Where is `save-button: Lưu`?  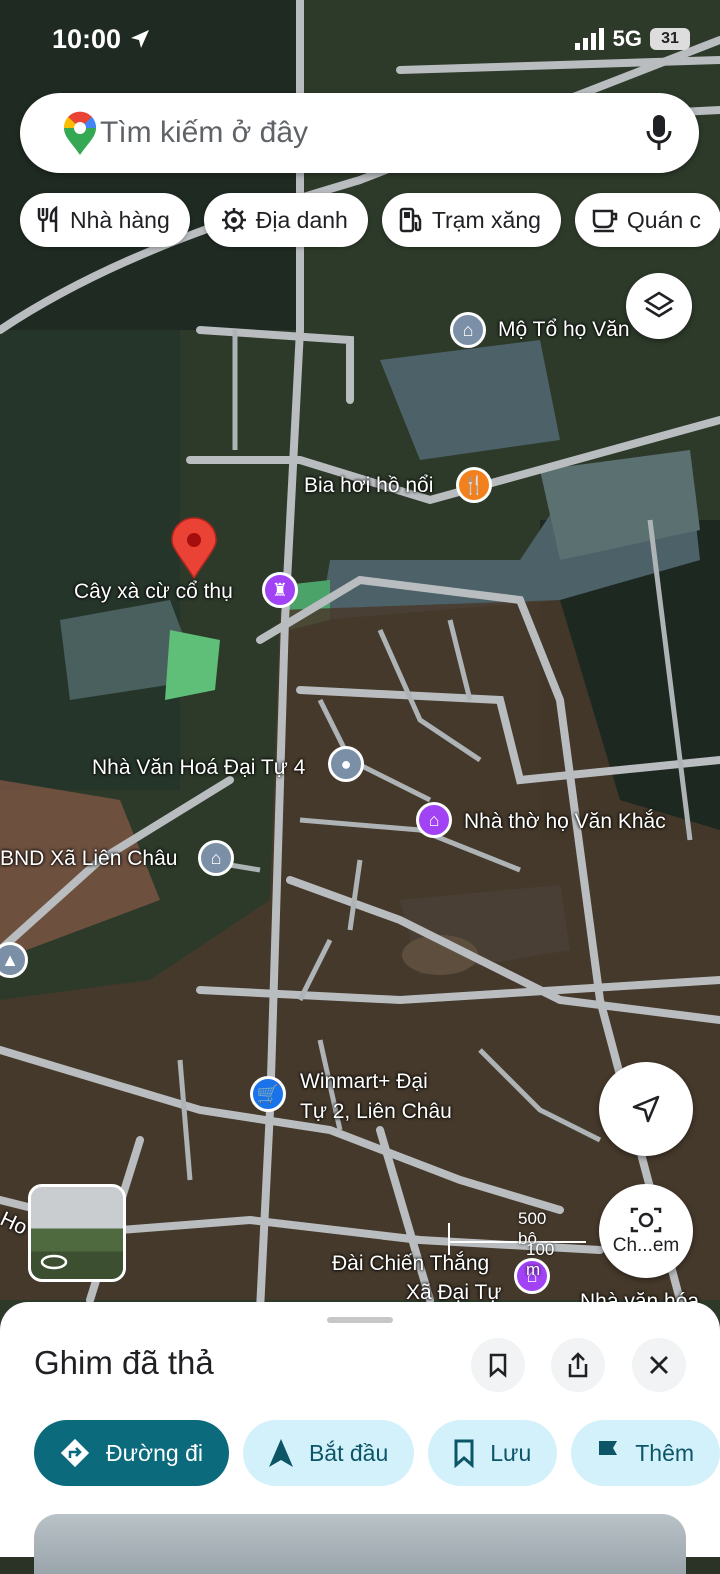
save-button: Lưu is located at coordinates (493, 1453).